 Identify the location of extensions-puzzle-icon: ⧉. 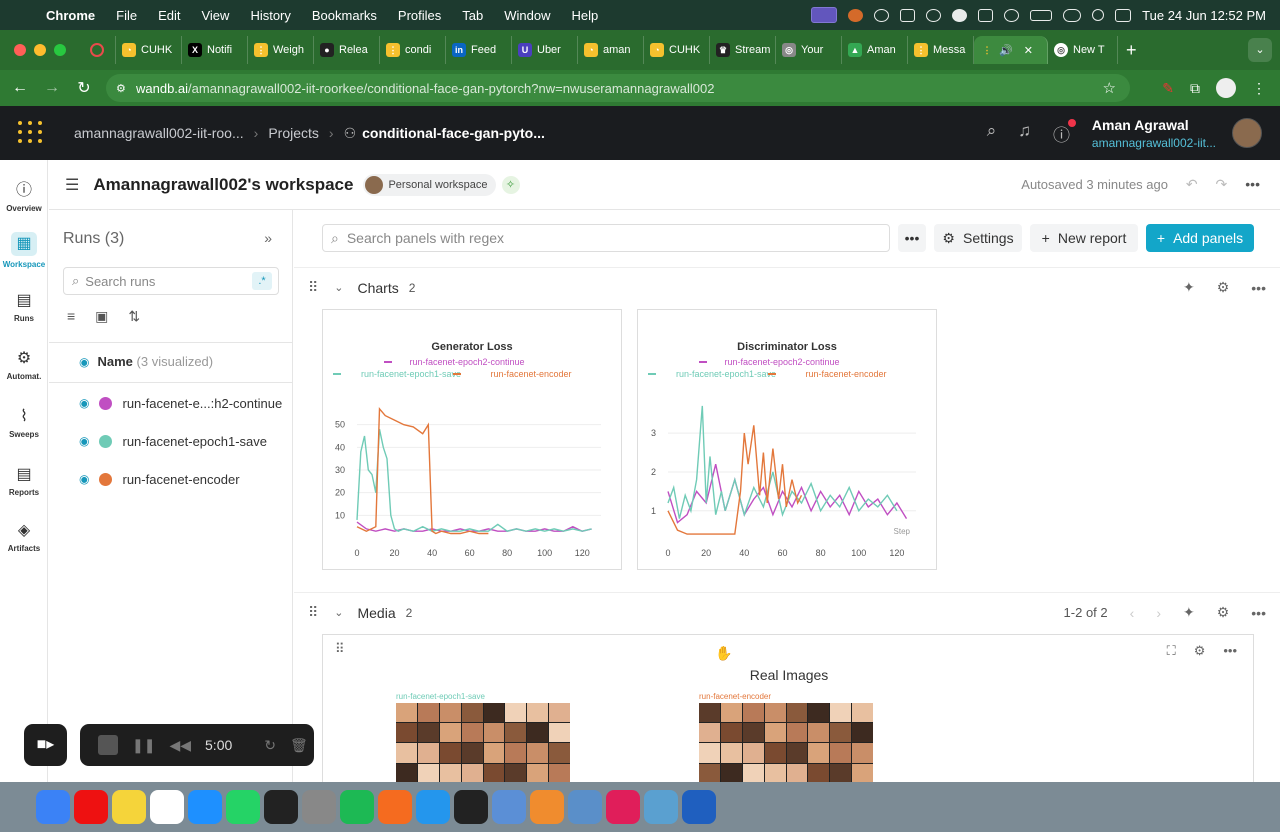
(1195, 88).